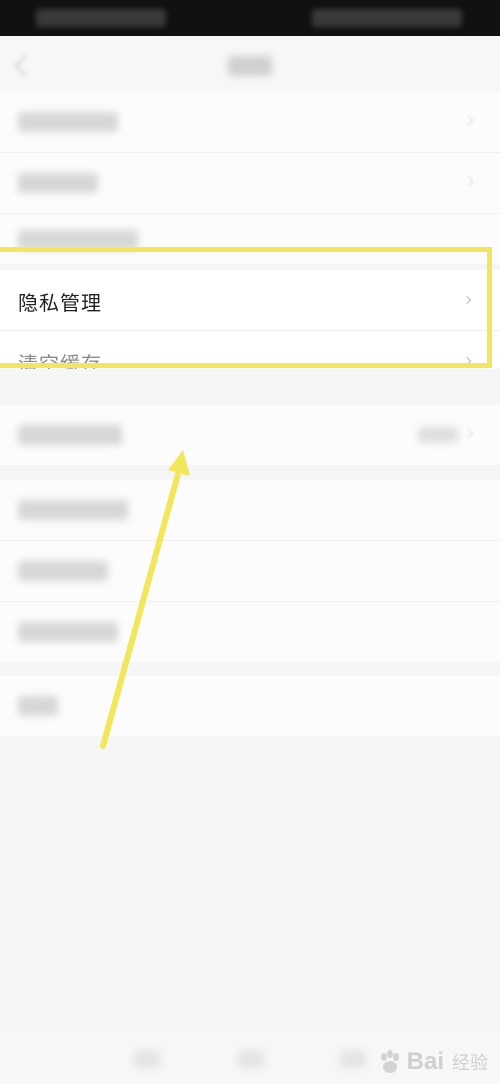 Image resolution: width=500 pixels, height=1084 pixels. What do you see at coordinates (387, 18) in the screenshot?
I see `status-right-info` at bounding box center [387, 18].